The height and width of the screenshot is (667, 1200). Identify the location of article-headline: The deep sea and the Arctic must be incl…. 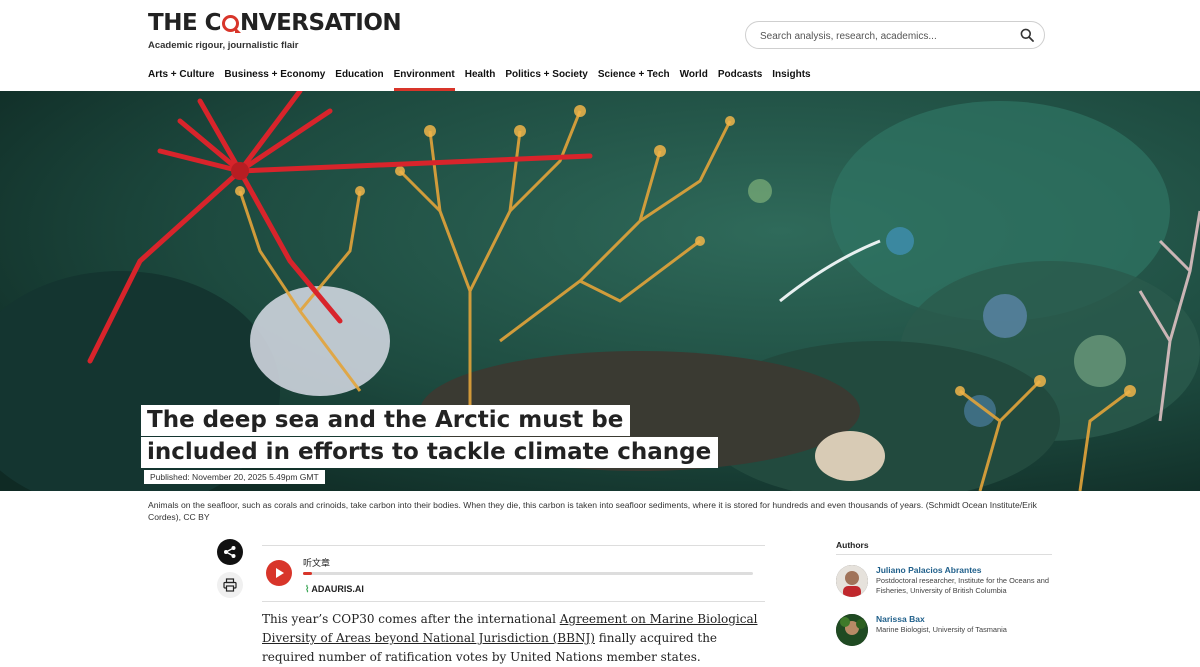
(430, 436).